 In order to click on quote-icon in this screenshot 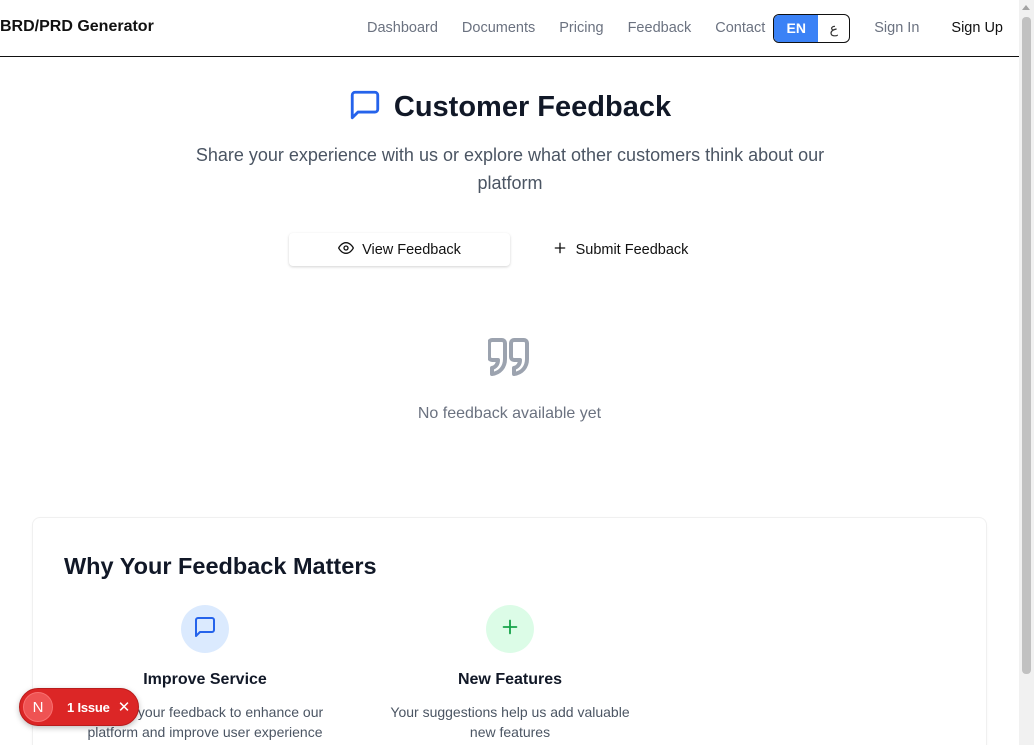, I will do `click(509, 360)`.